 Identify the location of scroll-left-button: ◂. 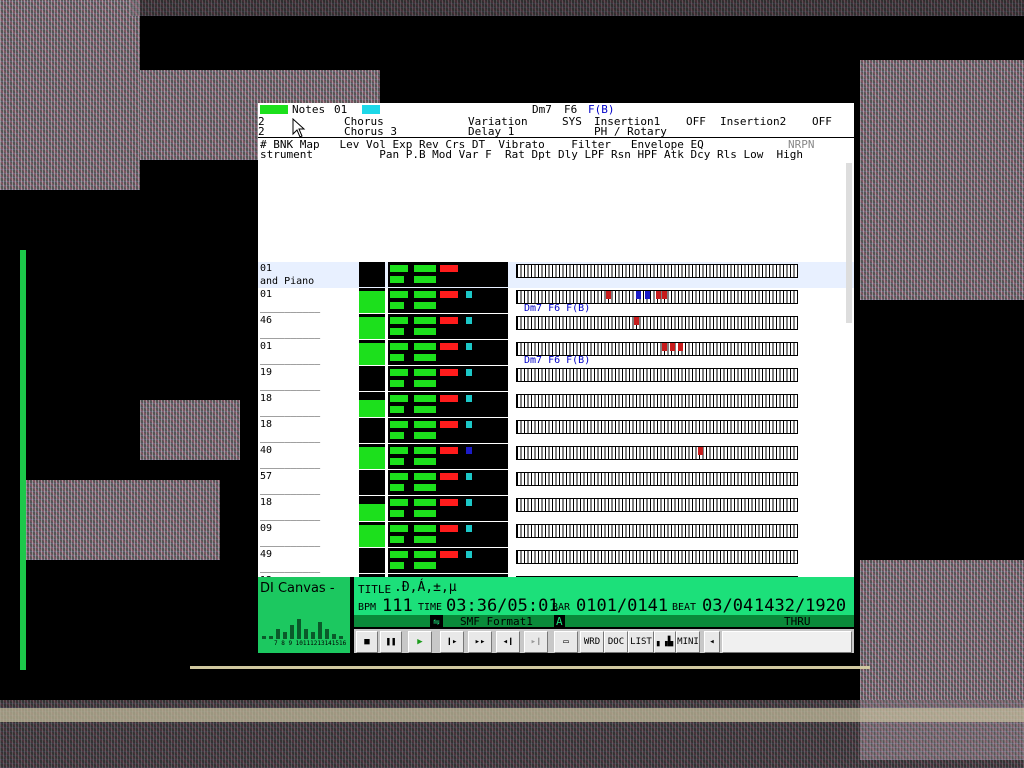
(712, 642).